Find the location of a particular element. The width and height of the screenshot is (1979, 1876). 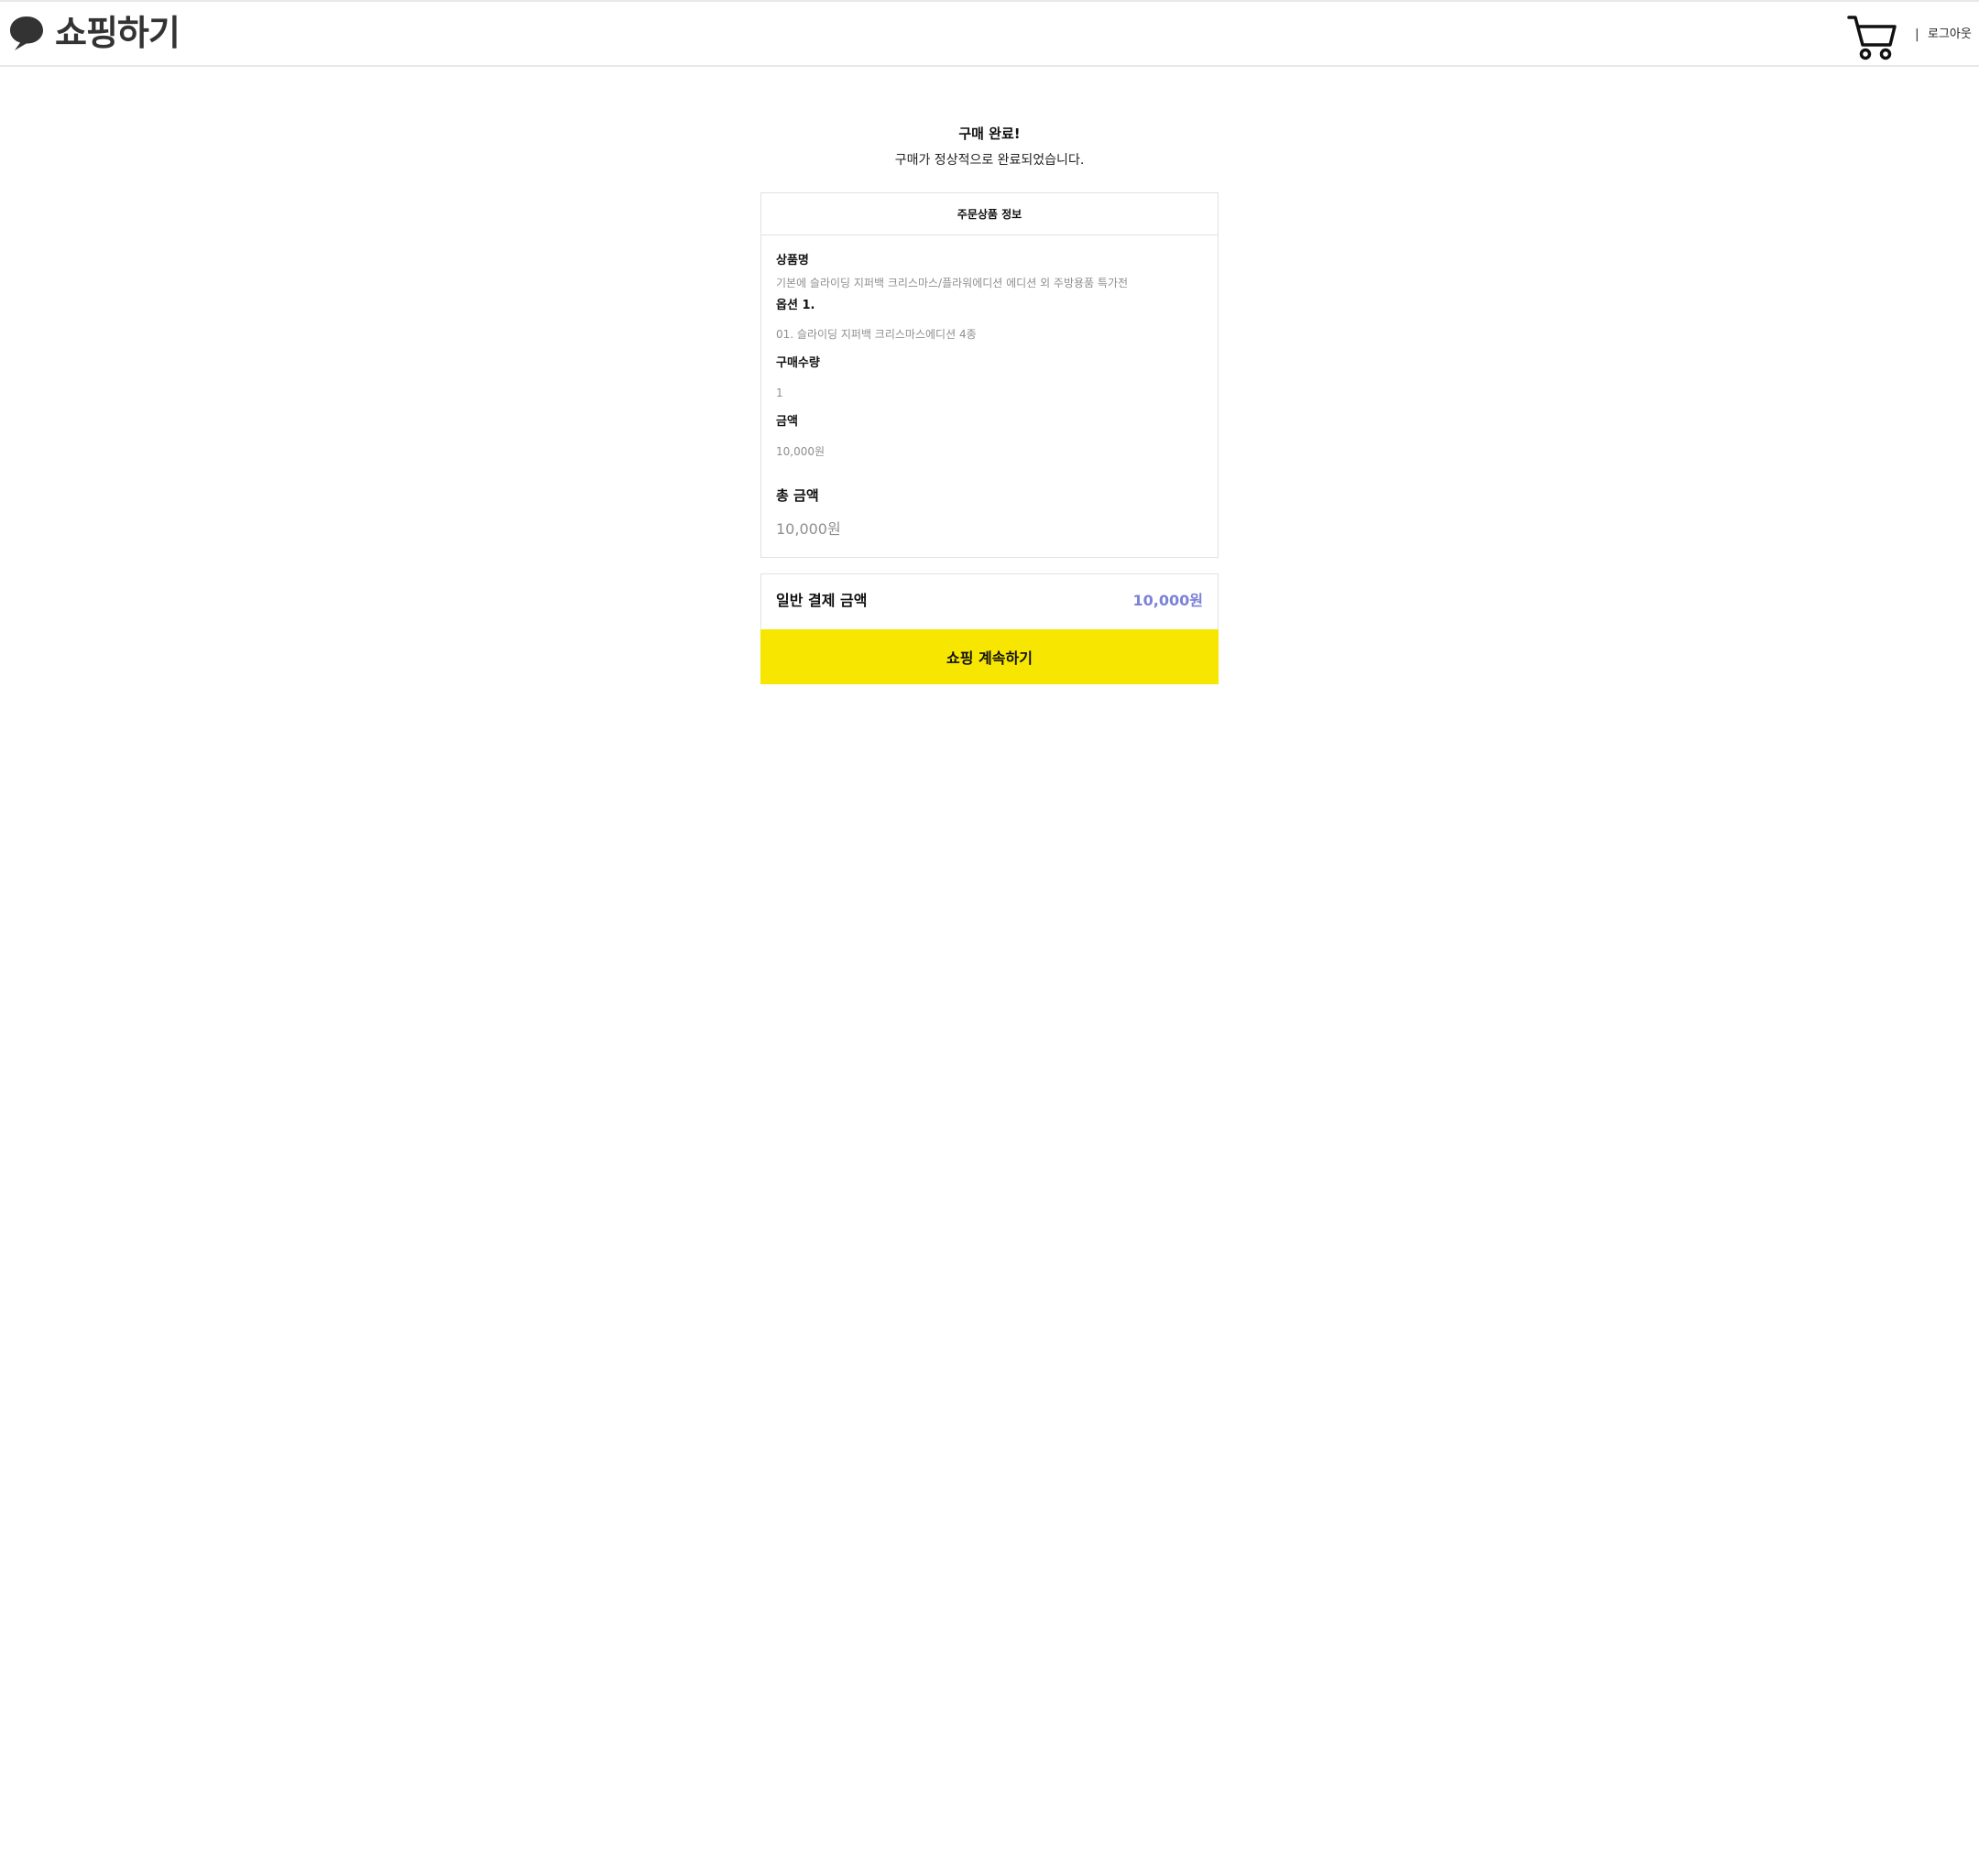

logo-link: 쇼핑하기 is located at coordinates (94, 33).